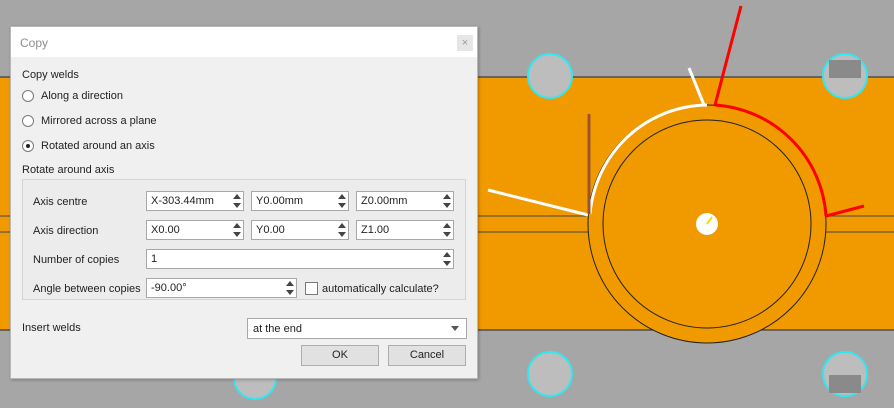 This screenshot has height=408, width=894. I want to click on axis-centre-y-value: Y0.00mm, so click(280, 201).